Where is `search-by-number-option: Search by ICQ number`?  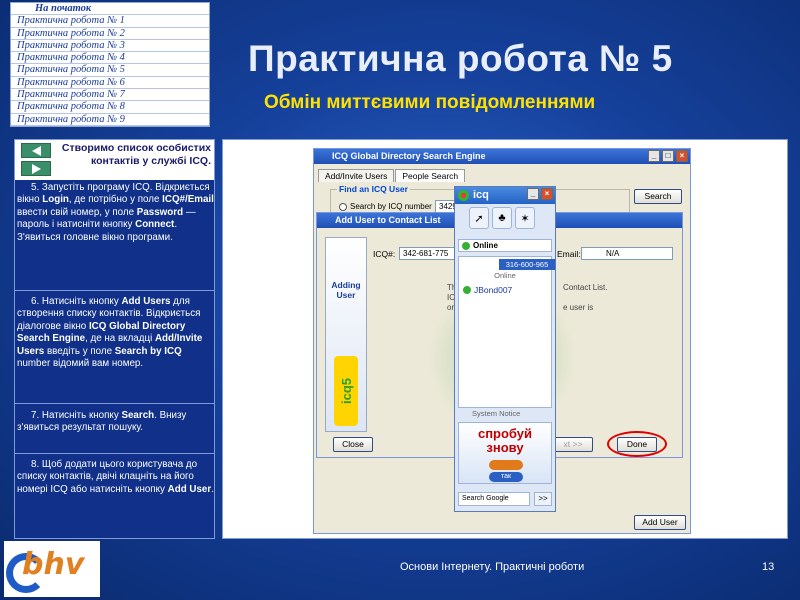
search-by-number-option: Search by ICQ number is located at coordinates (385, 206).